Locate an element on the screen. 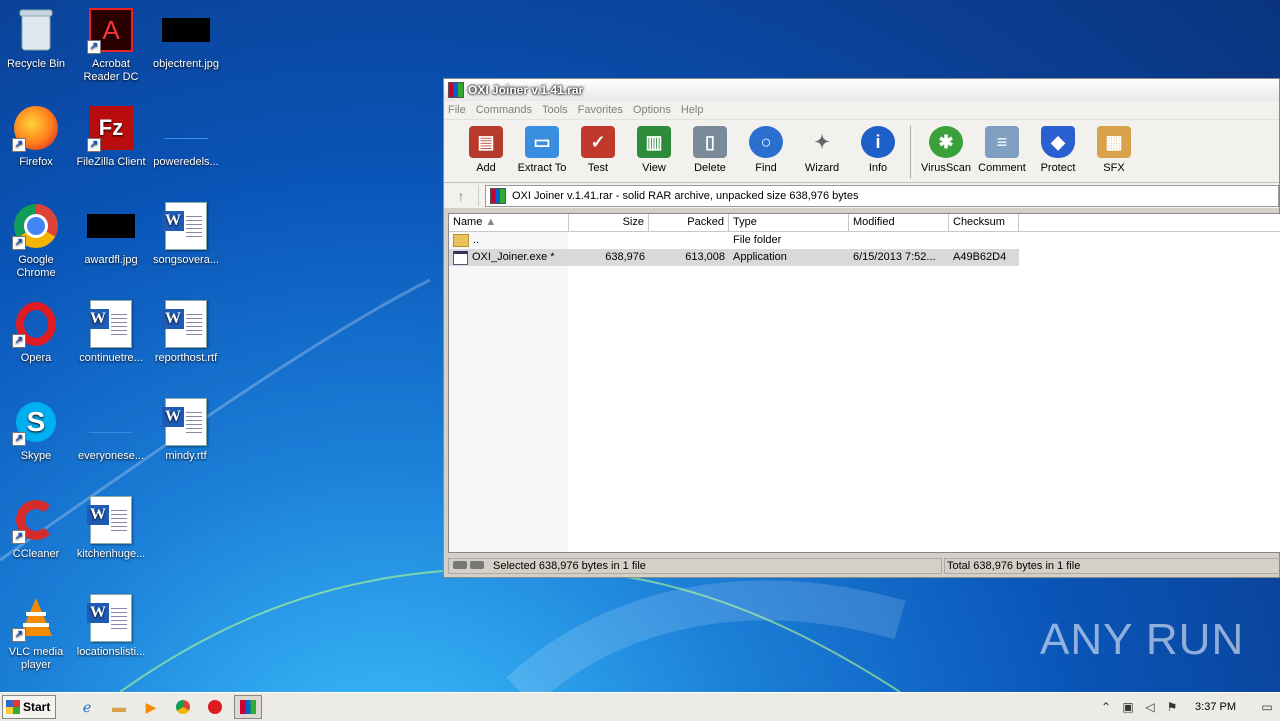 The image size is (1280, 721). system-tray: ⌃ ▣ ◁ ⚑ 3:37 PM ▭ is located at coordinates (1186, 707).